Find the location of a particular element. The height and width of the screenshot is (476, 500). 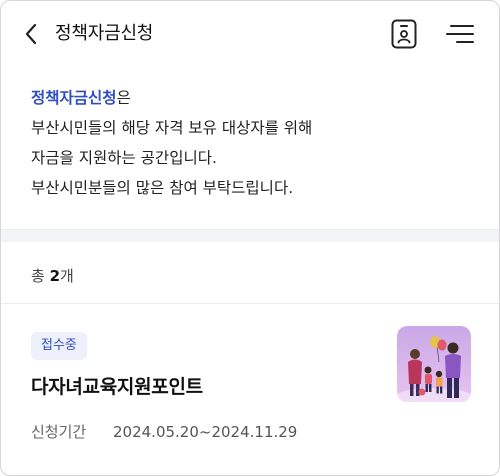

back-button is located at coordinates (31, 34).